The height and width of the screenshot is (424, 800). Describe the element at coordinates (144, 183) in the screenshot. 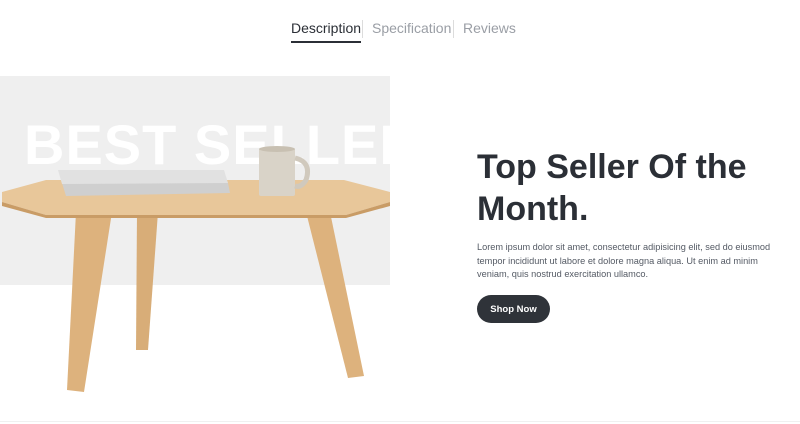

I see `book-stack` at that location.